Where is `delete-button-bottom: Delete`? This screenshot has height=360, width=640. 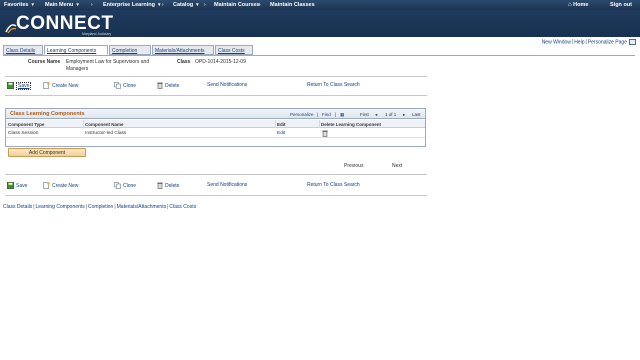
delete-button-bottom: Delete is located at coordinates (168, 185).